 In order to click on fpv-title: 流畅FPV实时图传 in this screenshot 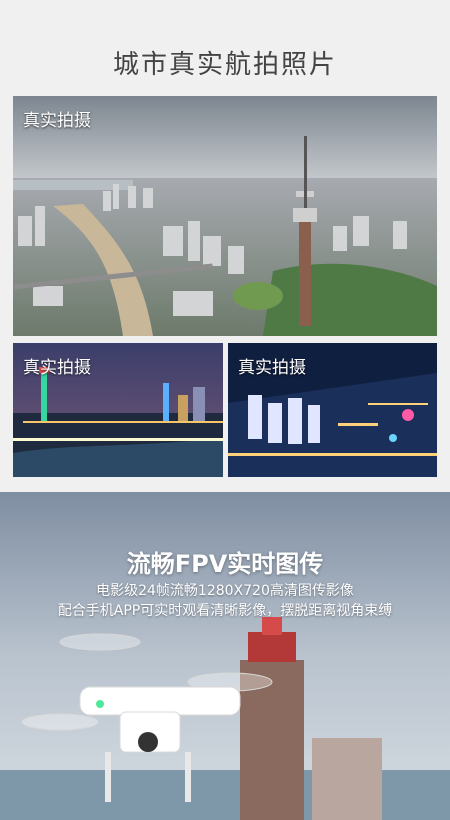, I will do `click(225, 564)`.